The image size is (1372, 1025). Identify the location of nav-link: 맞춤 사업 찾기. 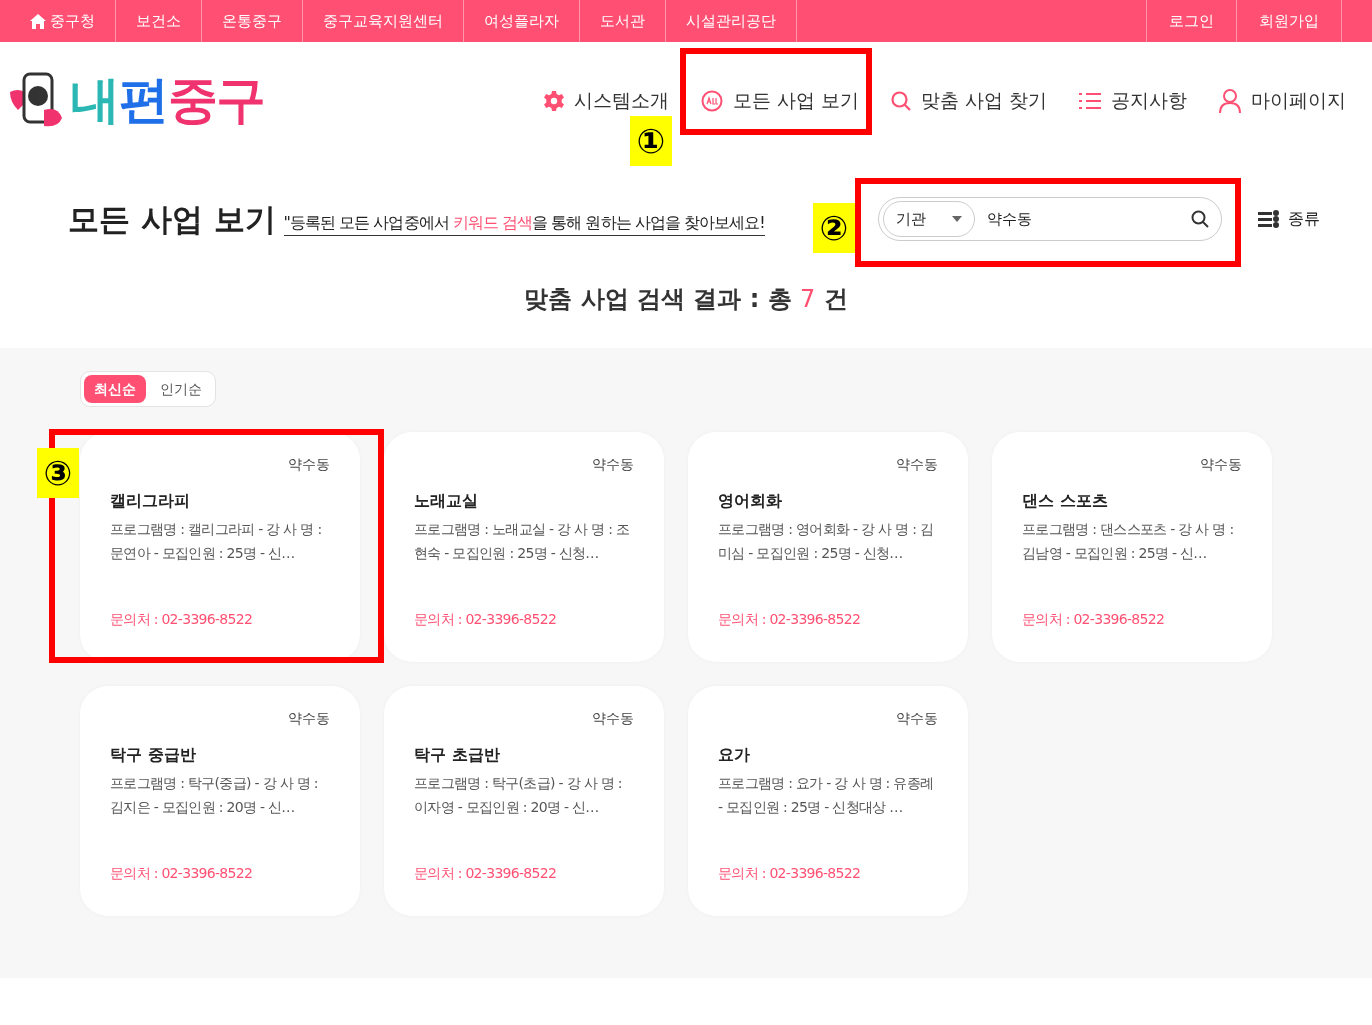
(968, 100).